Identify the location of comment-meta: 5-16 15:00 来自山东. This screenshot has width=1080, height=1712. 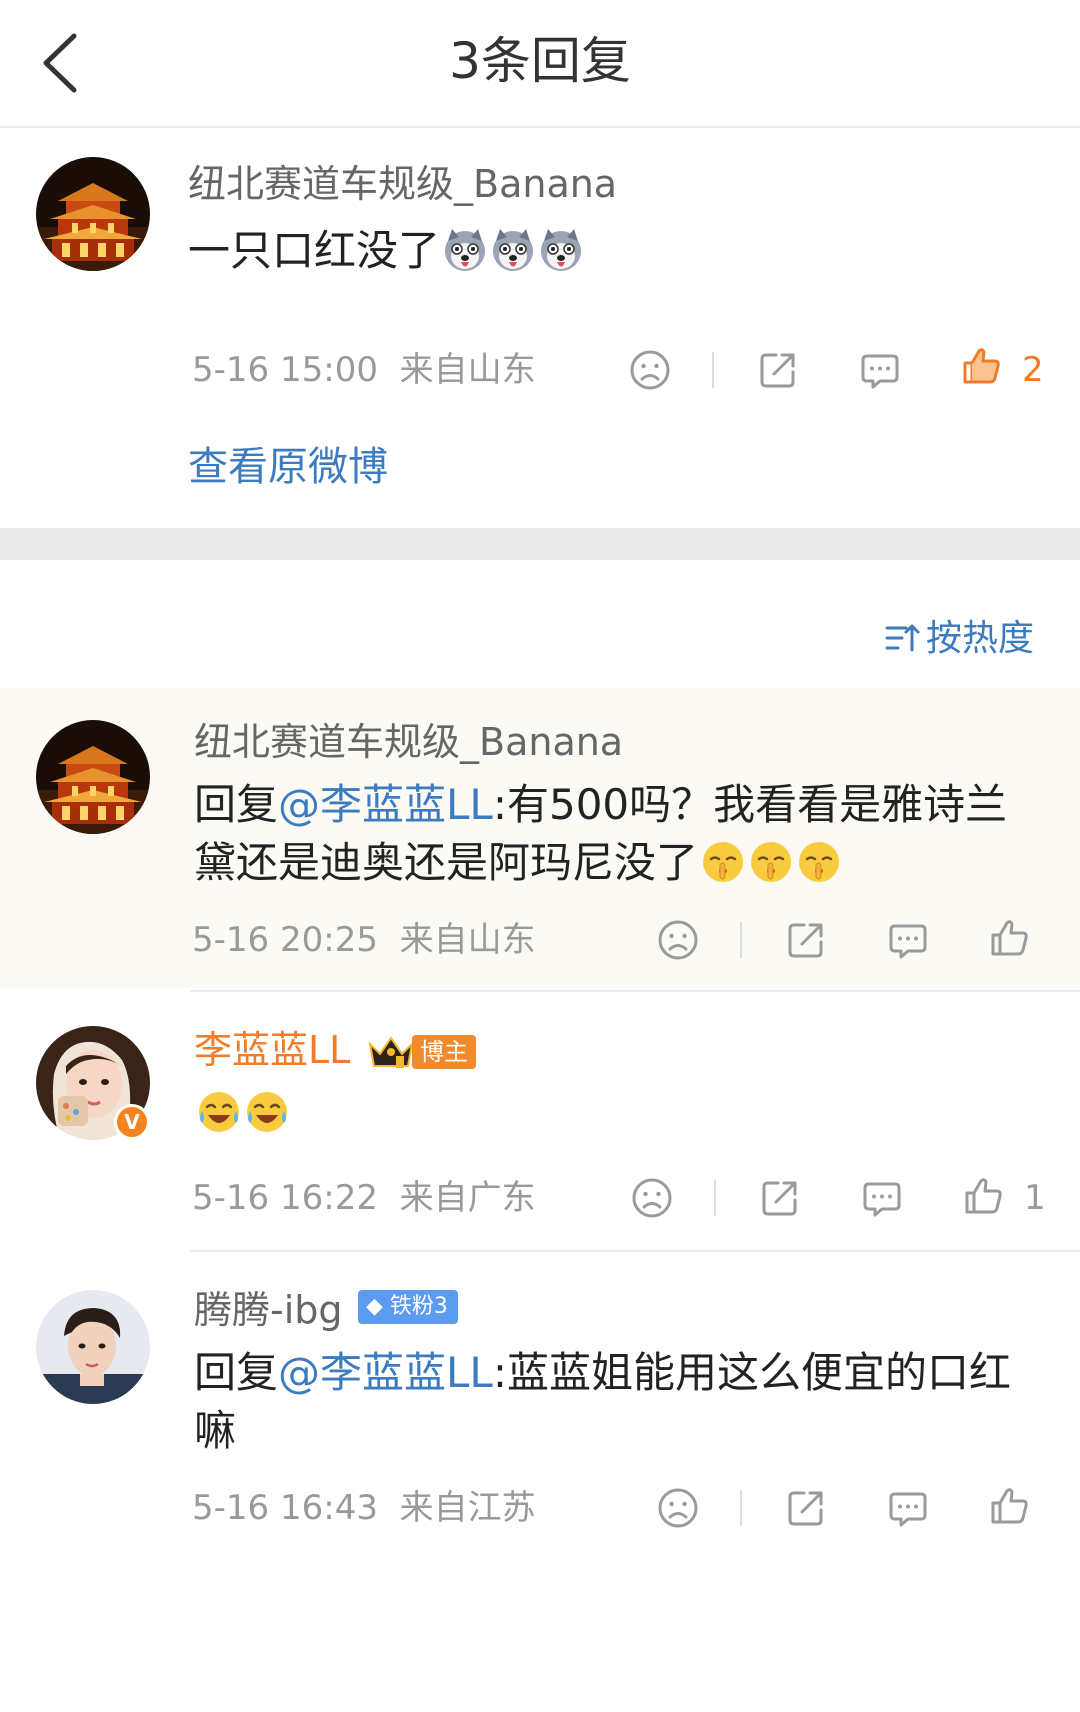
(364, 370).